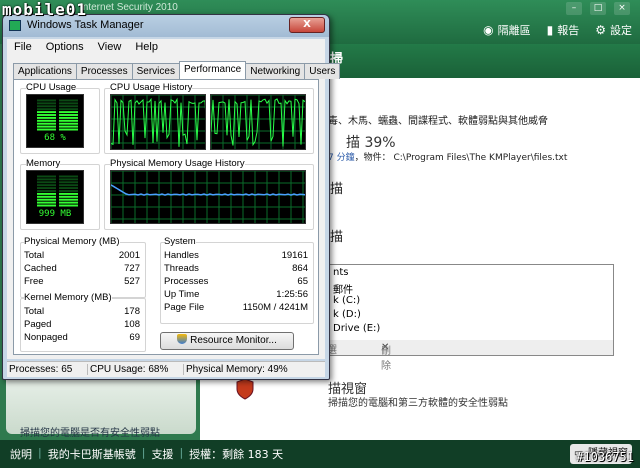 The image size is (640, 468). What do you see at coordinates (356, 328) in the screenshot?
I see `list-item: Drive (E:)` at bounding box center [356, 328].